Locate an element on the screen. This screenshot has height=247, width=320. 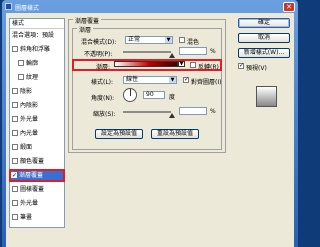
style-list-item: 緞面 is located at coordinates (22, 147).